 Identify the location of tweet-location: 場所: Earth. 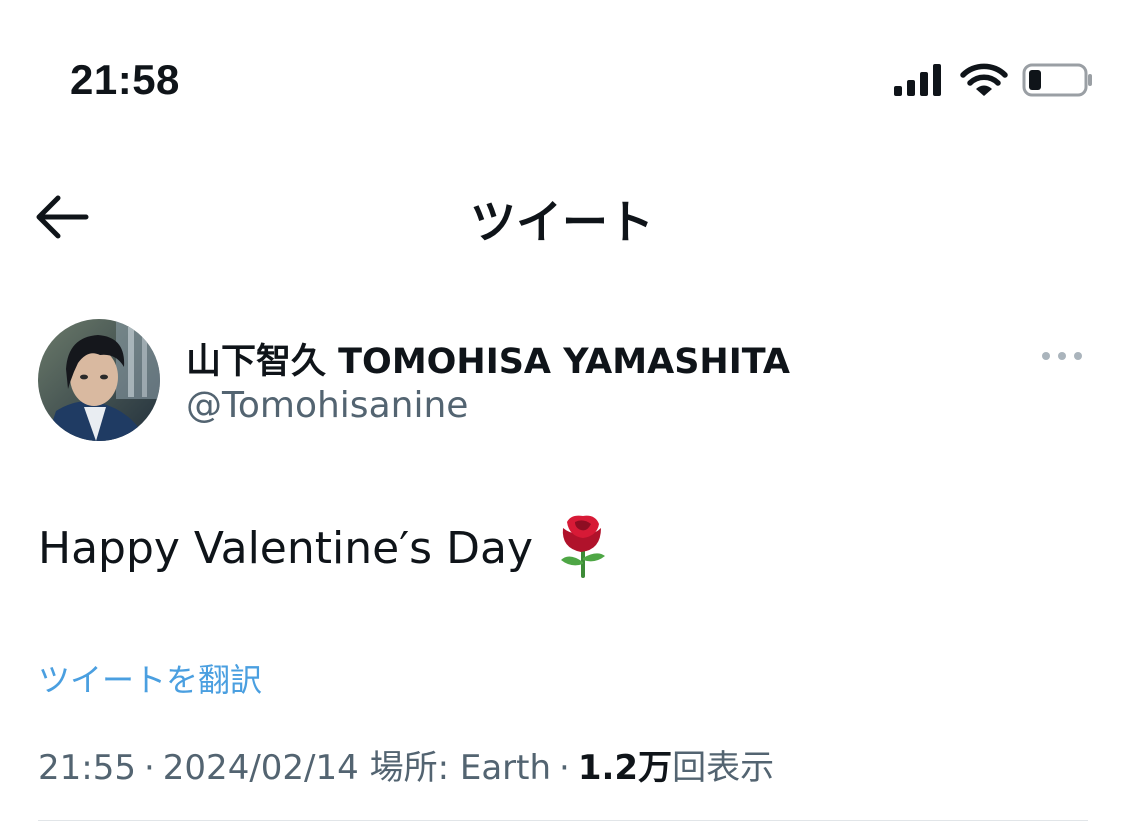
(460, 768).